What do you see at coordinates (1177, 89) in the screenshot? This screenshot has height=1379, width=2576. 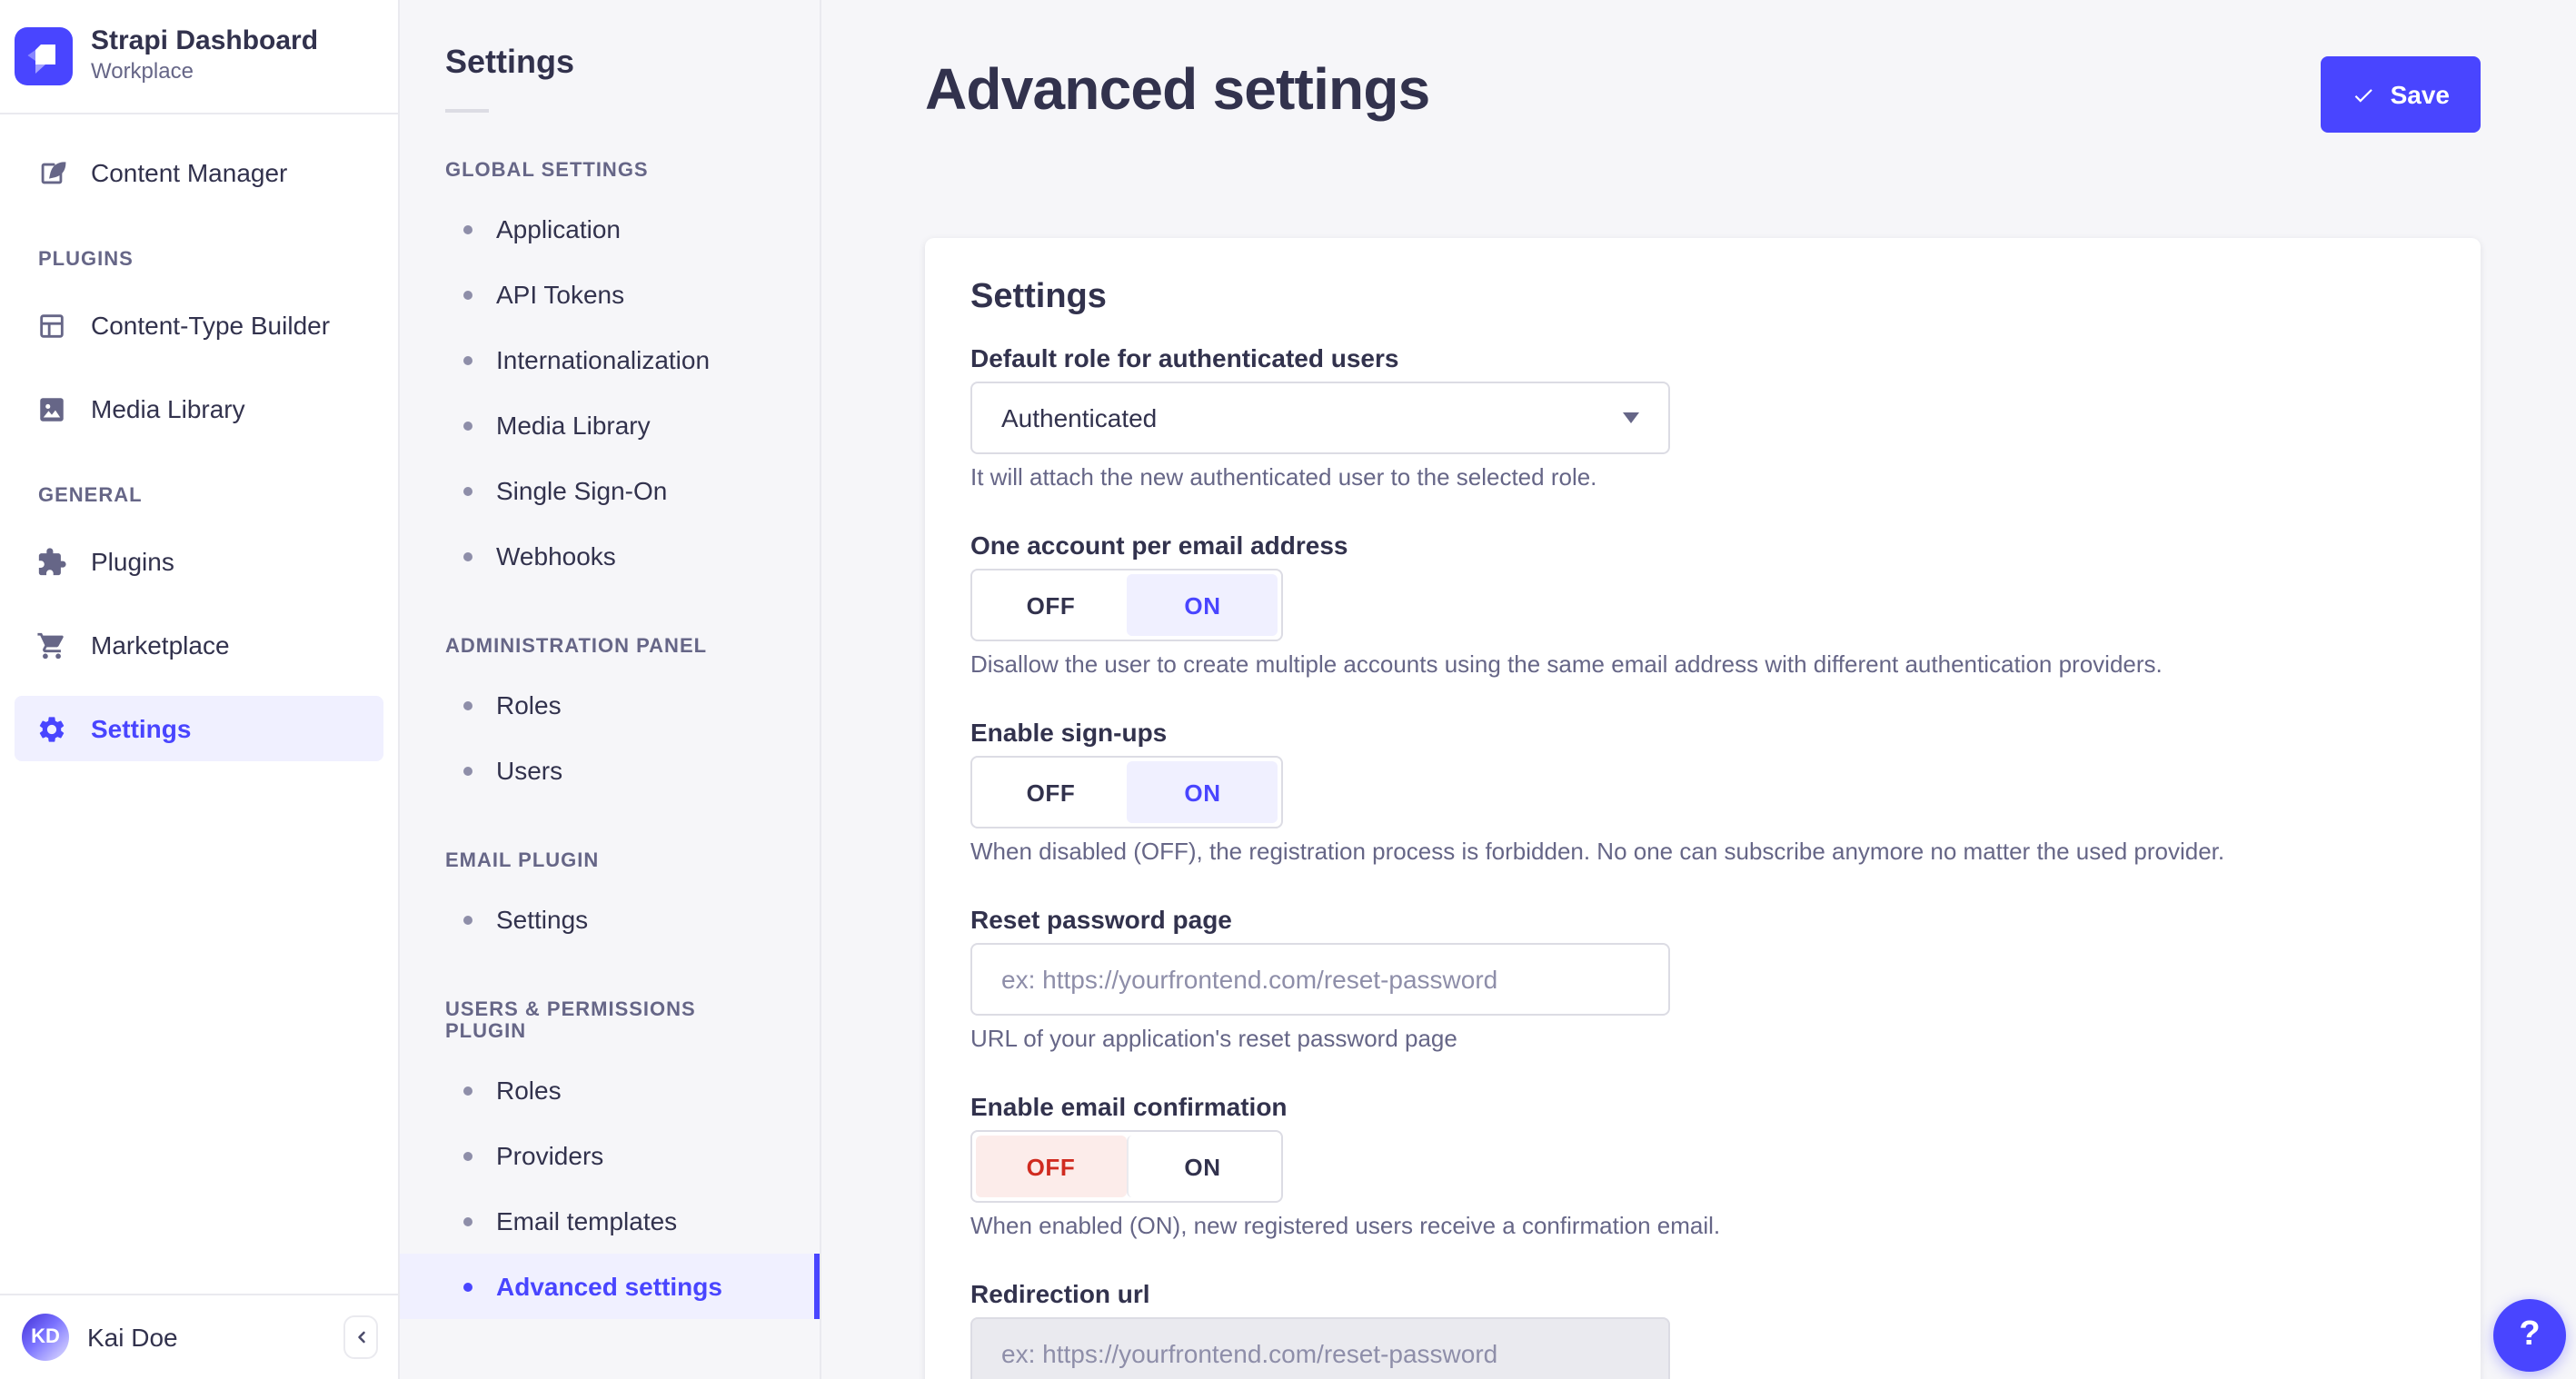 I see `page-title: Advanced settings` at bounding box center [1177, 89].